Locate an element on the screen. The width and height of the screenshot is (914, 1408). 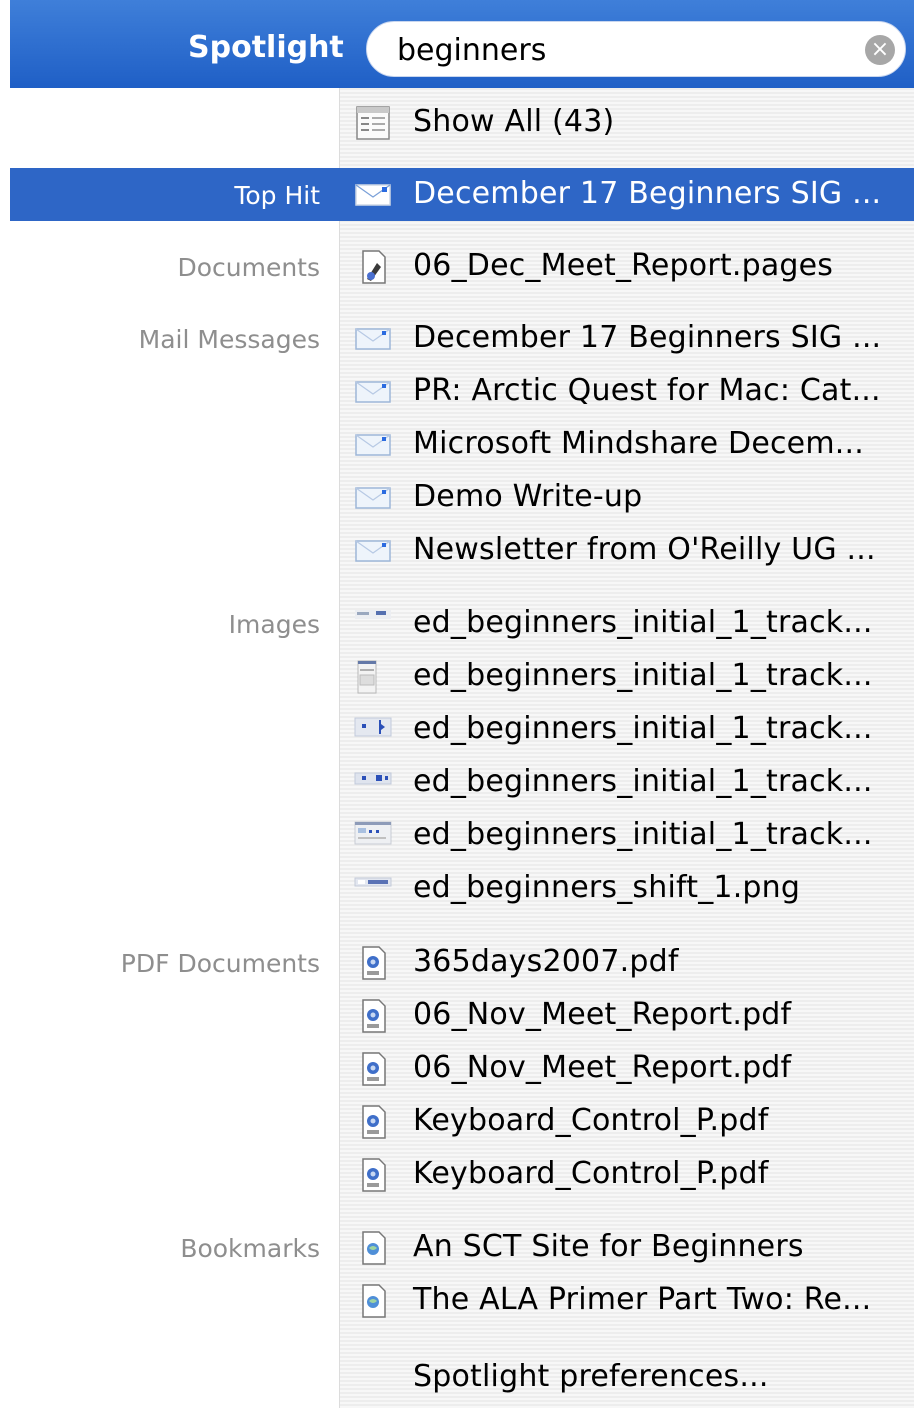
result-title: 06_Dec_Meet_Report.pages is located at coordinates (623, 265).